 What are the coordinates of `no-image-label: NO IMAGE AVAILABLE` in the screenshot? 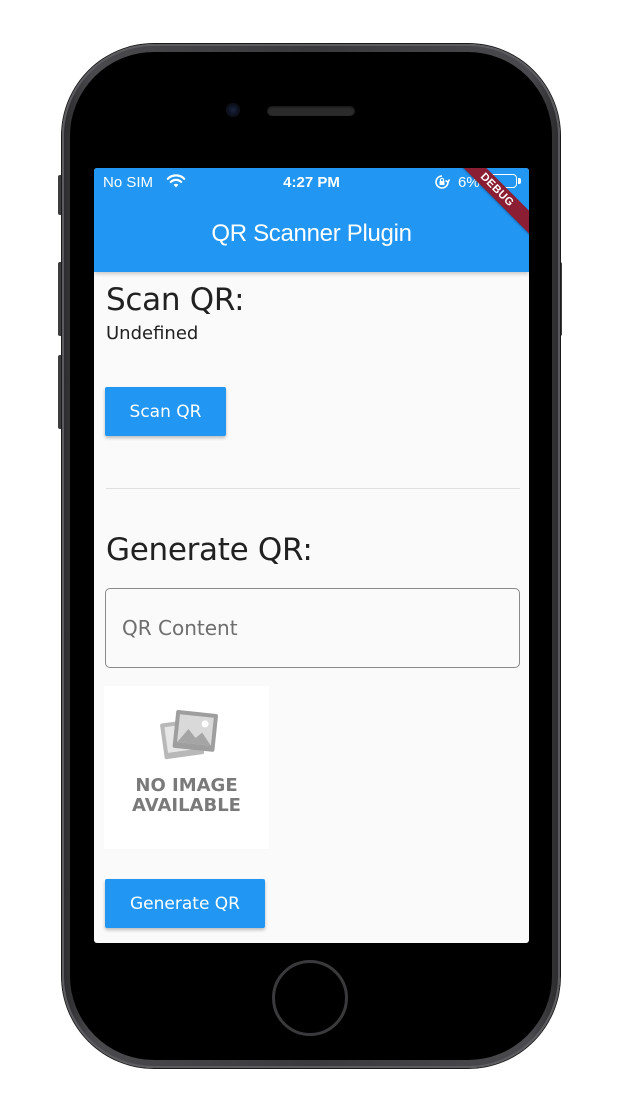 It's located at (186, 796).